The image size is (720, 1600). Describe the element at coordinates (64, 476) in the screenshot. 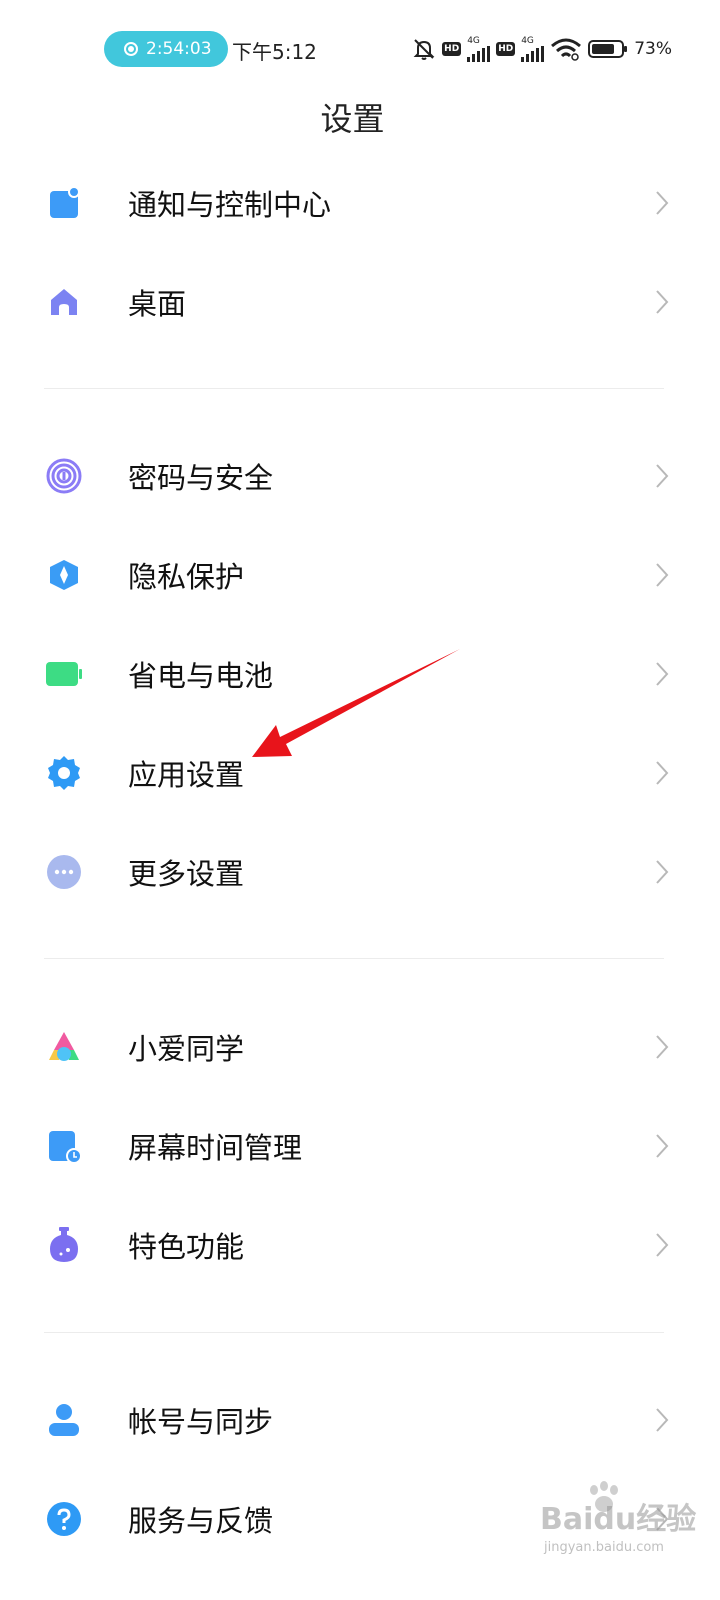

I see `fingerprint-icon` at that location.